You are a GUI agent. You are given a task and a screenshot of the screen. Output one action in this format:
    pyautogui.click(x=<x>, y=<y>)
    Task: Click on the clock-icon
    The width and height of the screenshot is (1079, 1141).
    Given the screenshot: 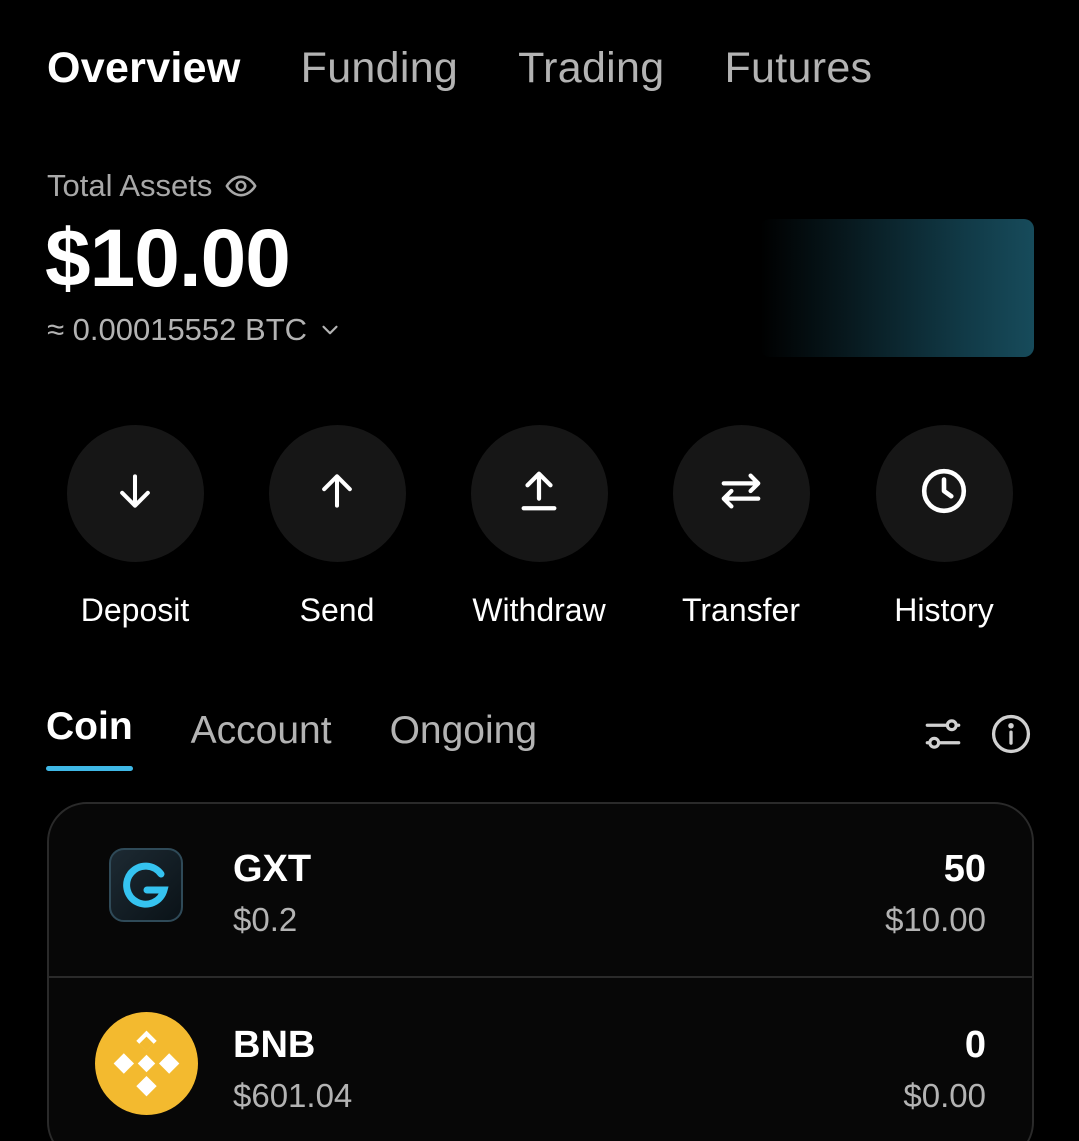 What is the action you would take?
    pyautogui.click(x=944, y=493)
    